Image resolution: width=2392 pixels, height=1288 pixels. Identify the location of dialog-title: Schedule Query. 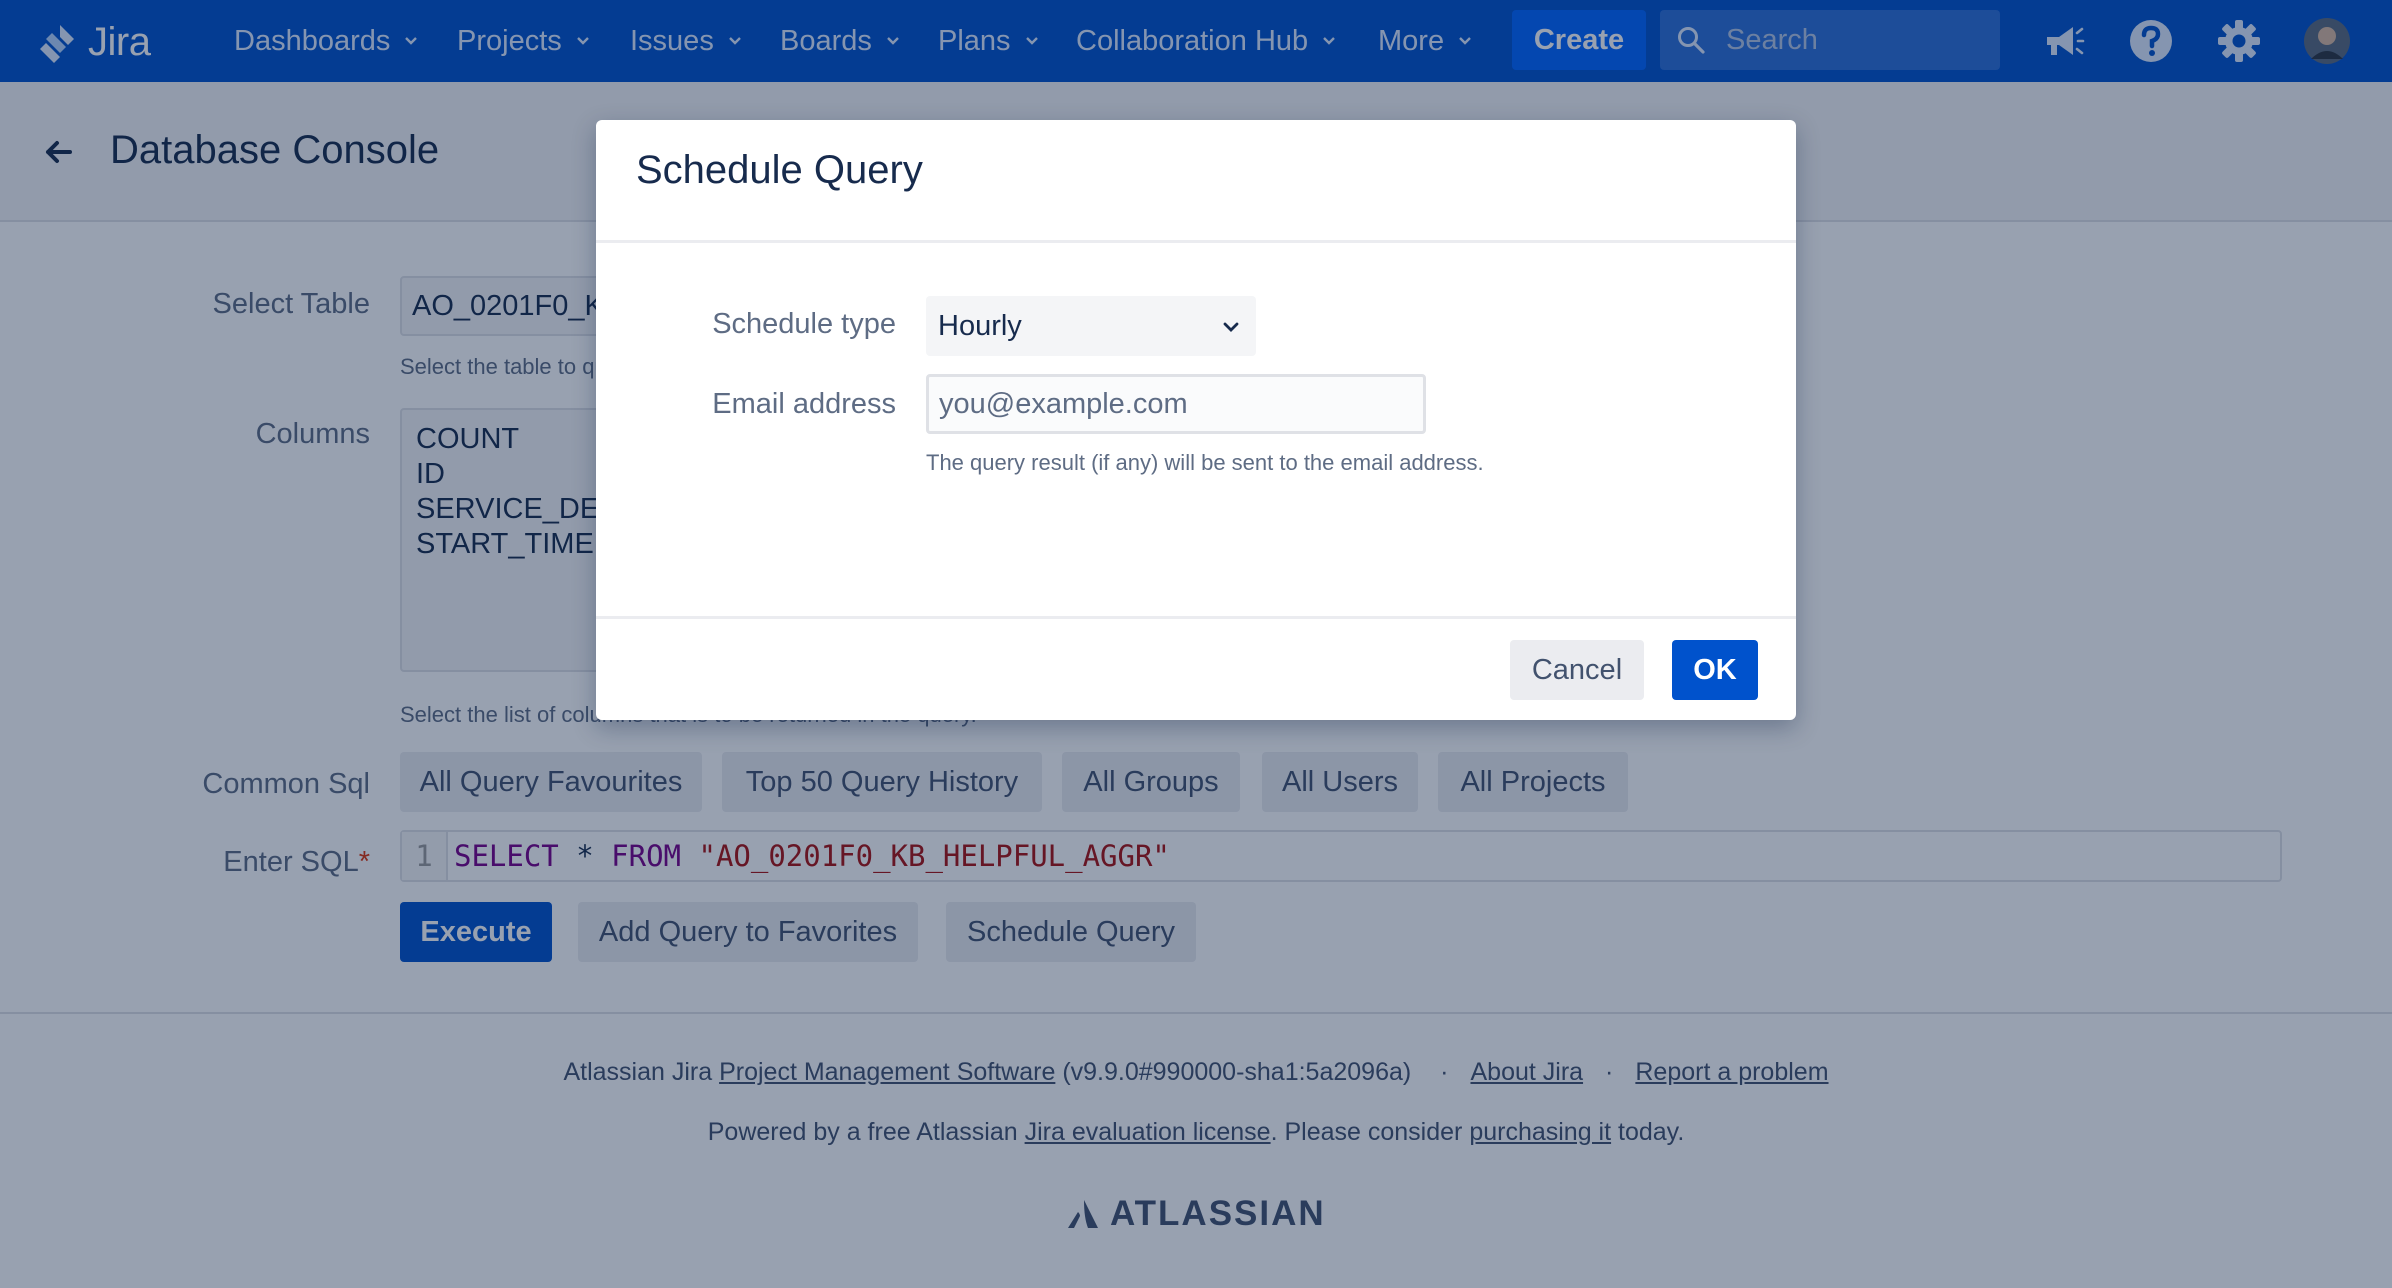
(779, 170).